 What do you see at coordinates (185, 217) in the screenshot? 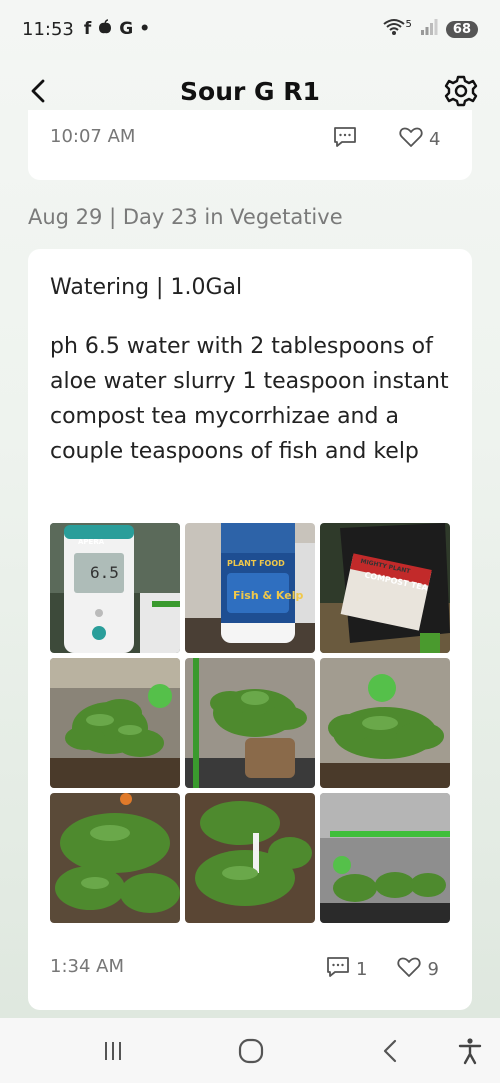
I see `day-header: Aug 29 | Day 23 in Vegetative` at bounding box center [185, 217].